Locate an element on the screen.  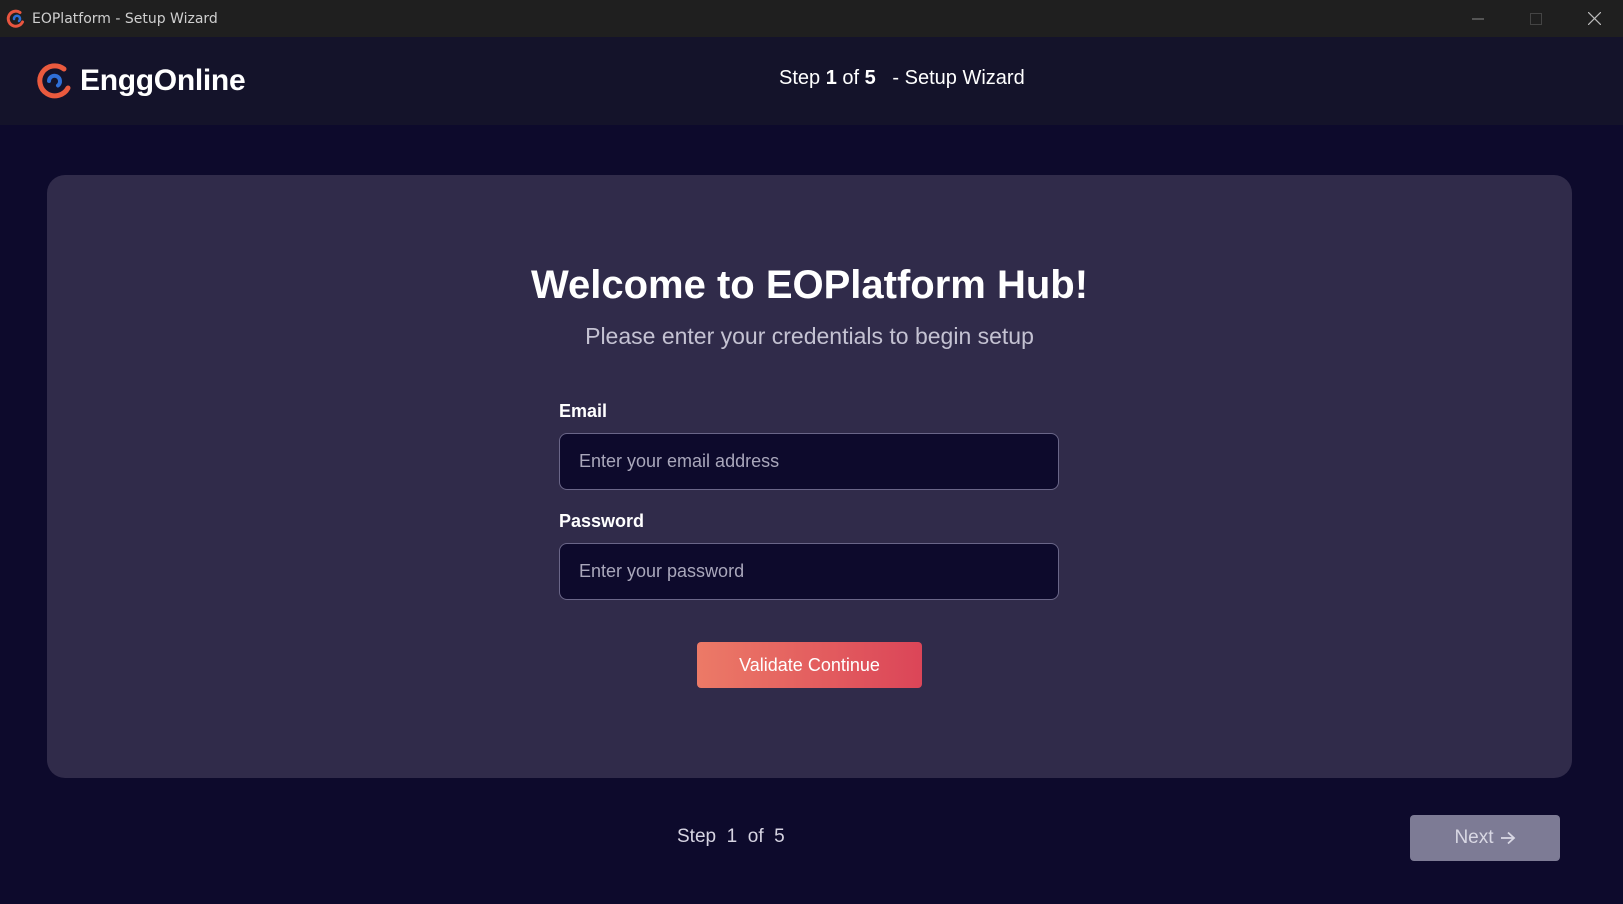
header-step-indicator: Step 1 of 5 - Setup Wizard is located at coordinates (902, 78).